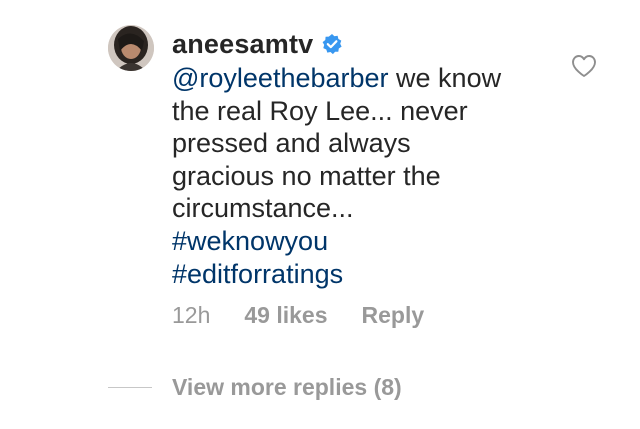 This screenshot has height=429, width=640. Describe the element at coordinates (393, 315) in the screenshot. I see `reply-button: Reply` at that location.